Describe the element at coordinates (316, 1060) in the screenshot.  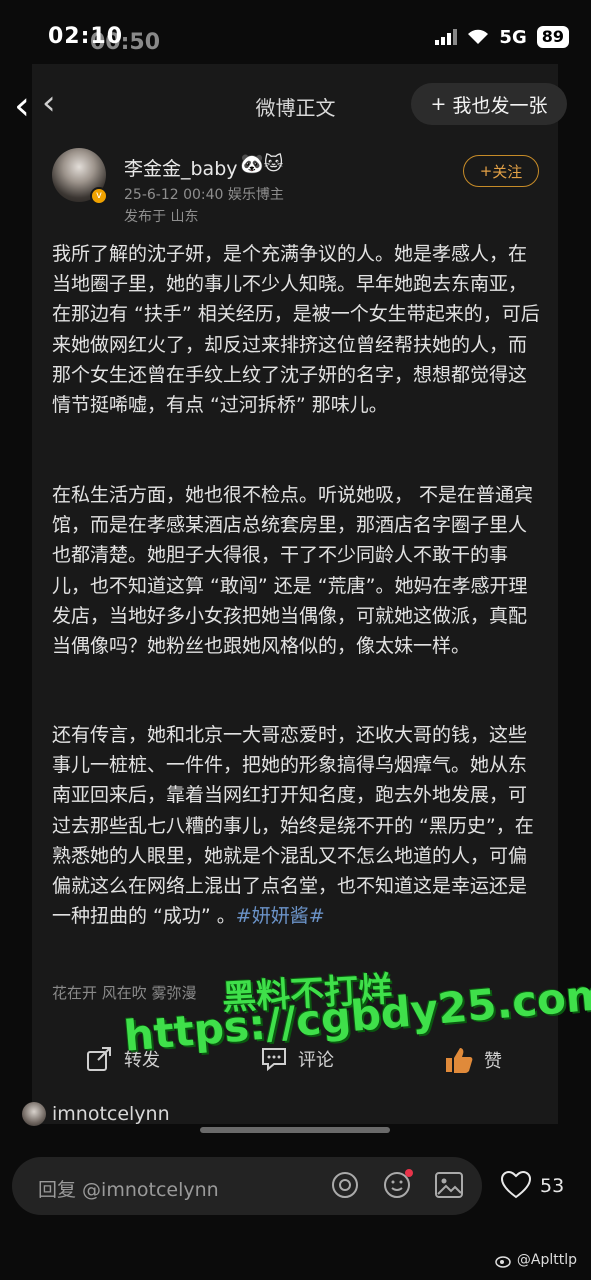
I see `comment-label: 评论` at that location.